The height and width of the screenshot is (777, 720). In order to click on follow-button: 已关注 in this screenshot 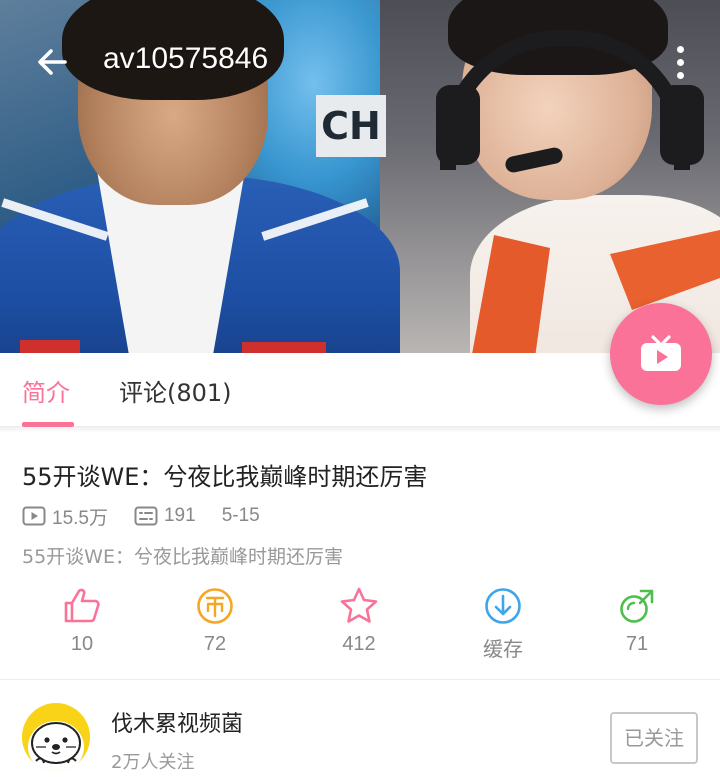, I will do `click(654, 738)`.